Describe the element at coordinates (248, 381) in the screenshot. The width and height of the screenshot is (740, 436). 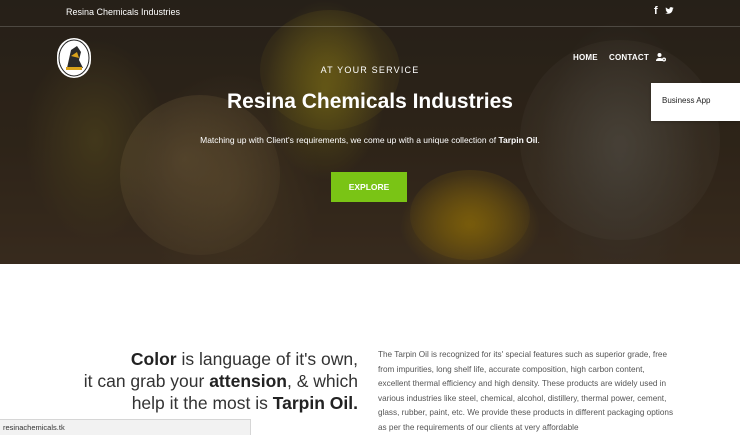
I see `quote-word-attension: attension` at that location.